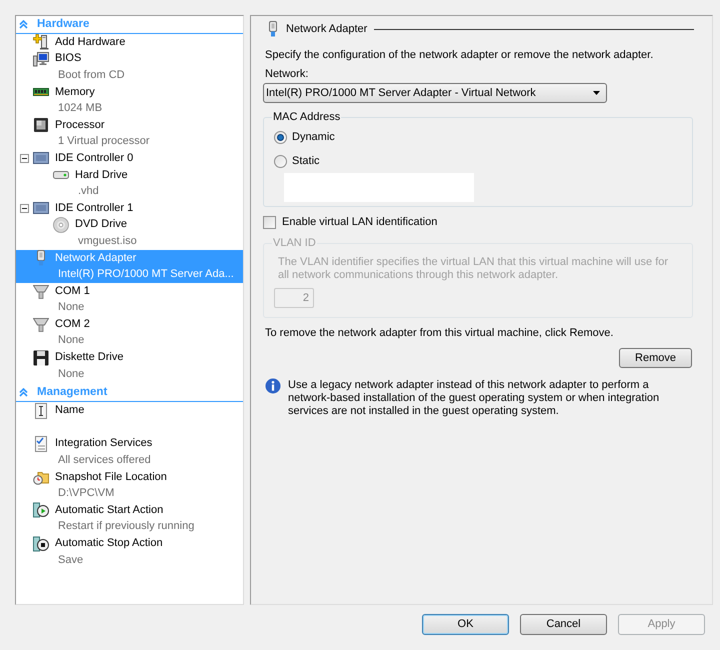 The height and width of the screenshot is (650, 720). I want to click on caret-icon, so click(596, 93).